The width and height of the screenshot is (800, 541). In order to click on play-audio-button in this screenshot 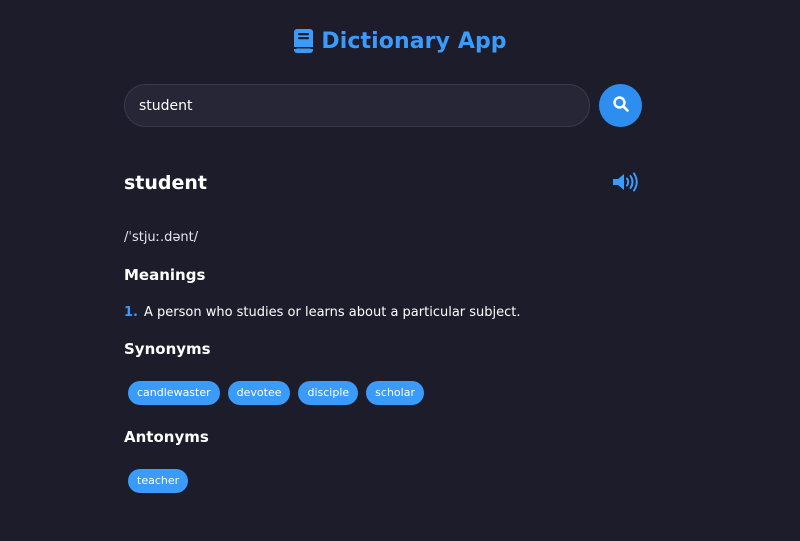, I will do `click(625, 184)`.